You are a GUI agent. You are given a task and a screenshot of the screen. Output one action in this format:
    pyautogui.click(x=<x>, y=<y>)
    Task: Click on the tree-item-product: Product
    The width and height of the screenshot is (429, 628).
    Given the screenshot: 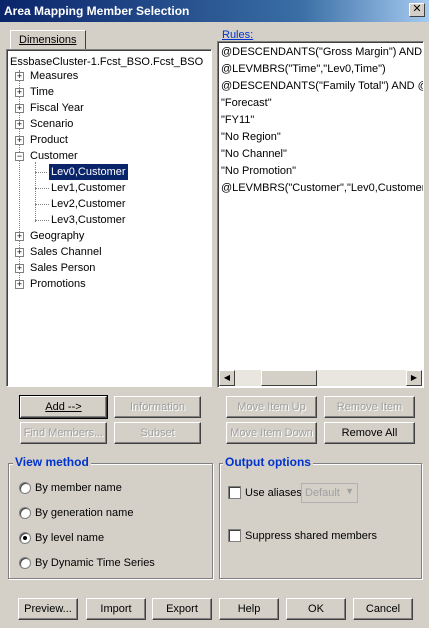 What is the action you would take?
    pyautogui.click(x=49, y=140)
    